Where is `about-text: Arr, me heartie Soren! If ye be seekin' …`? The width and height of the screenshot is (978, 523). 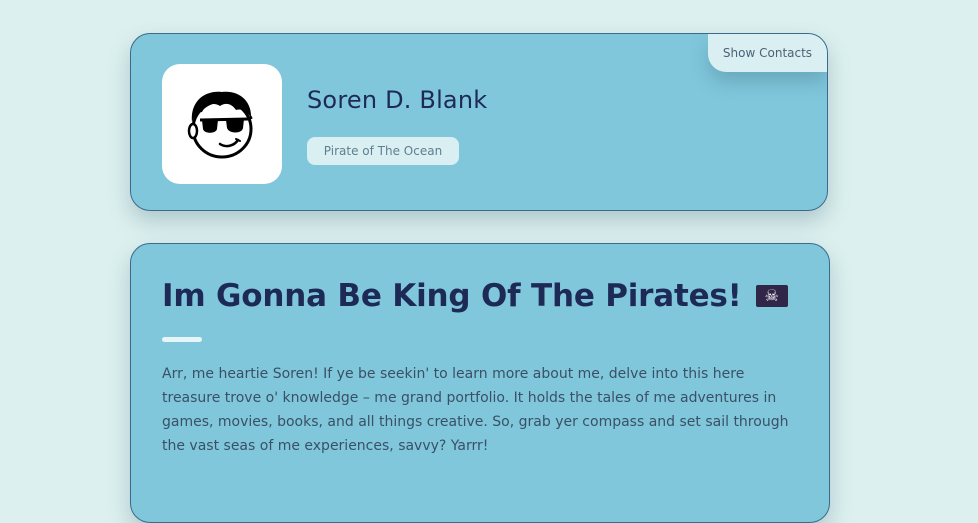
about-text: Arr, me heartie Soren! If ye be seekin' … is located at coordinates (475, 410).